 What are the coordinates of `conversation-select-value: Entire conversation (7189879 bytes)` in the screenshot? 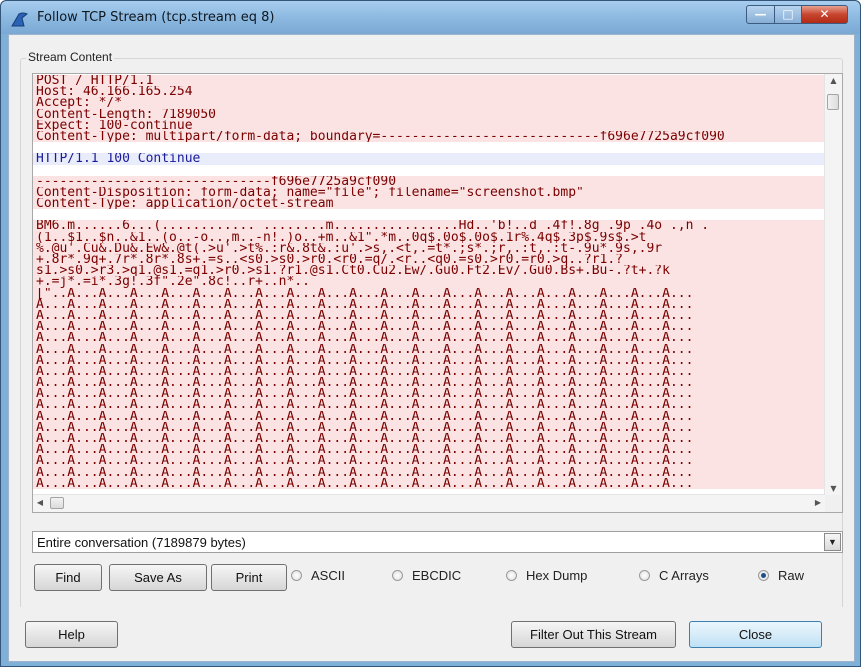 It's located at (141, 542).